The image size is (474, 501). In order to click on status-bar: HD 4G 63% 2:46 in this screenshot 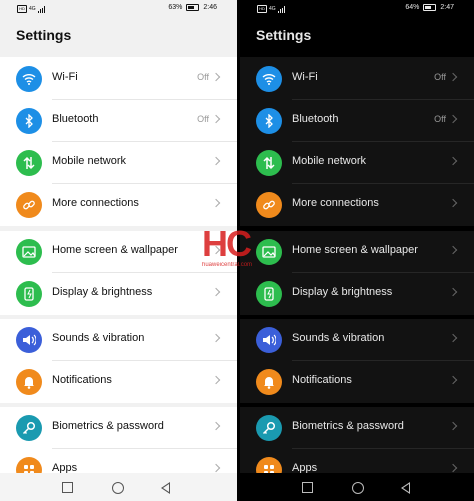, I will do `click(118, 9)`.